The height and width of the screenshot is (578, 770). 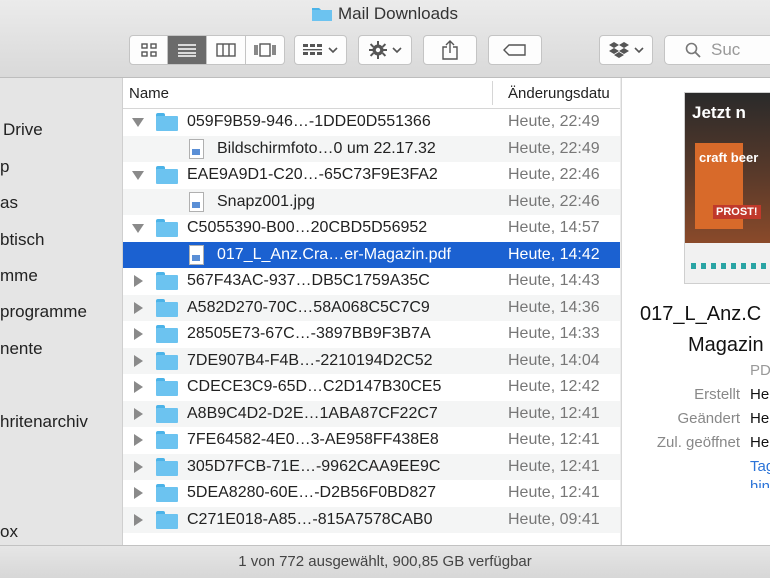 I want to click on folder-row: 7DE907B4-F4B…-2210194D2C52 Heute, 14:04, so click(x=371, y=360).